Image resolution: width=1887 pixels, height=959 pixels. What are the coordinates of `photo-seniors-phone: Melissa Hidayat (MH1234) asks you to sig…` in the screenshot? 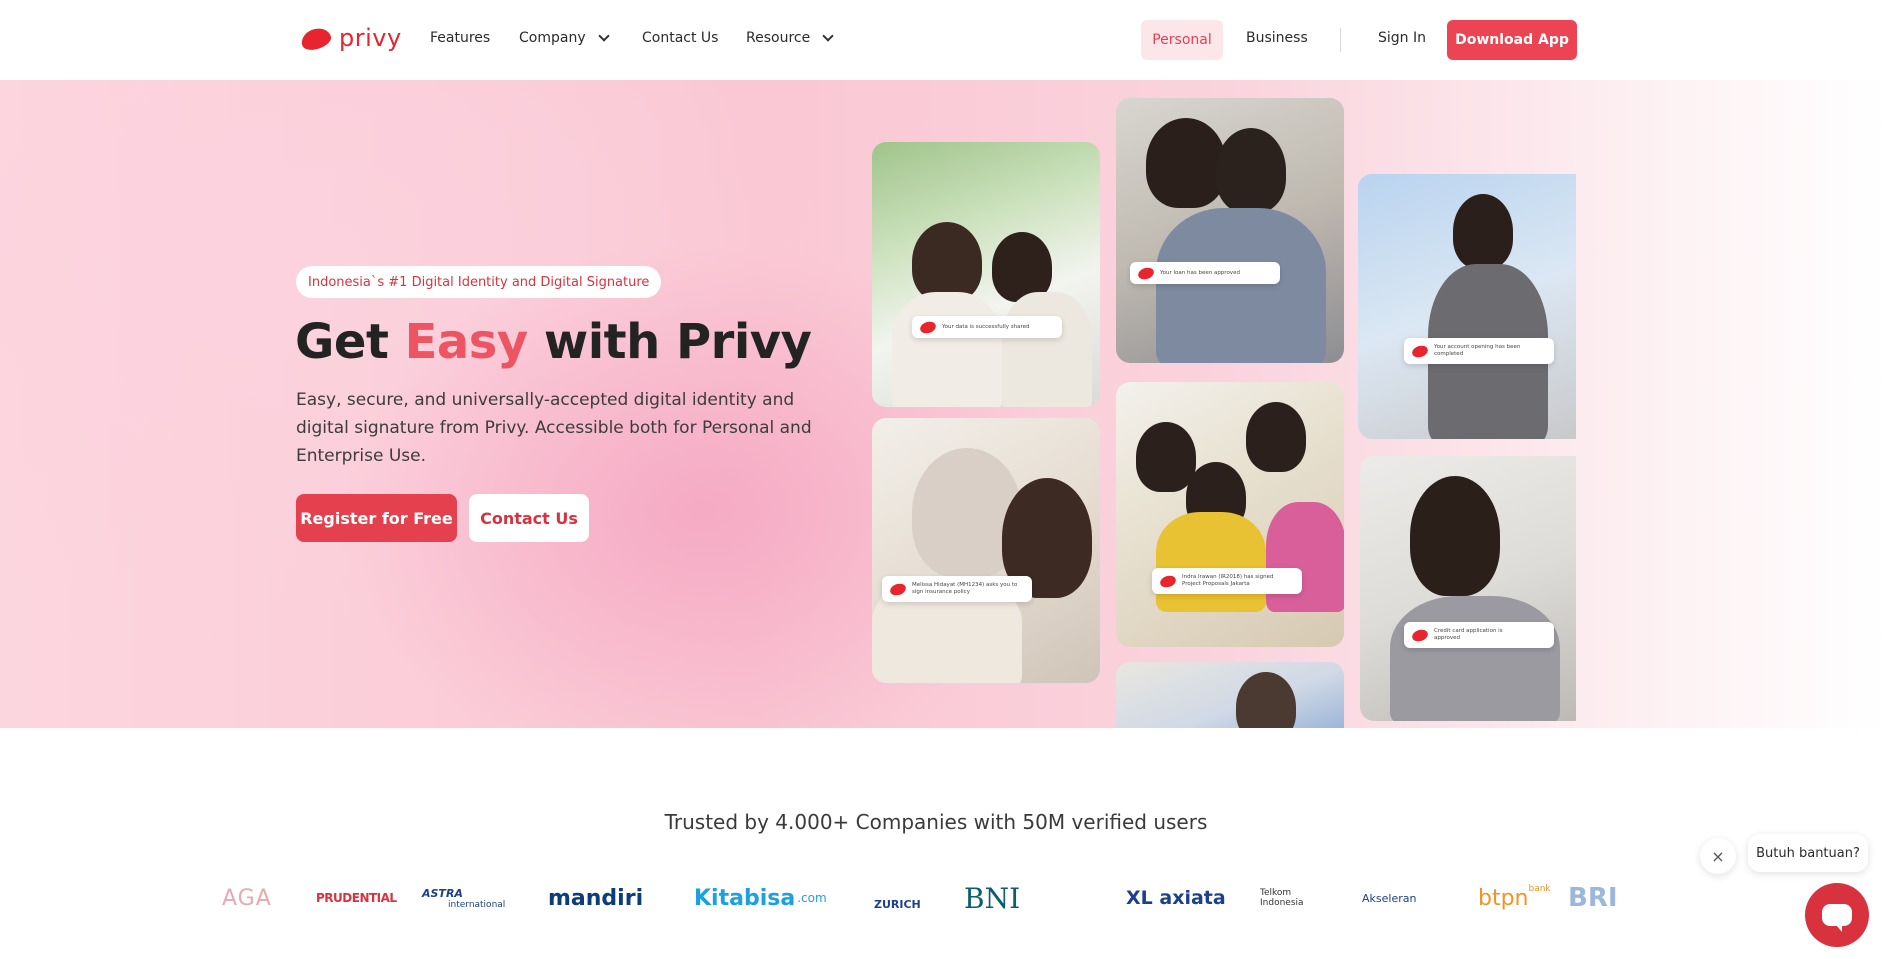 It's located at (986, 550).